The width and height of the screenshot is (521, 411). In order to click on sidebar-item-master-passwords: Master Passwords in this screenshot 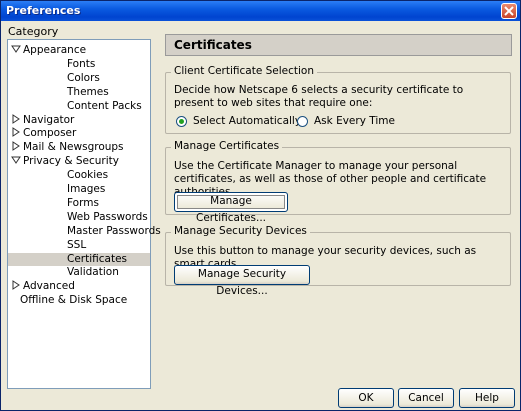, I will do `click(114, 231)`.